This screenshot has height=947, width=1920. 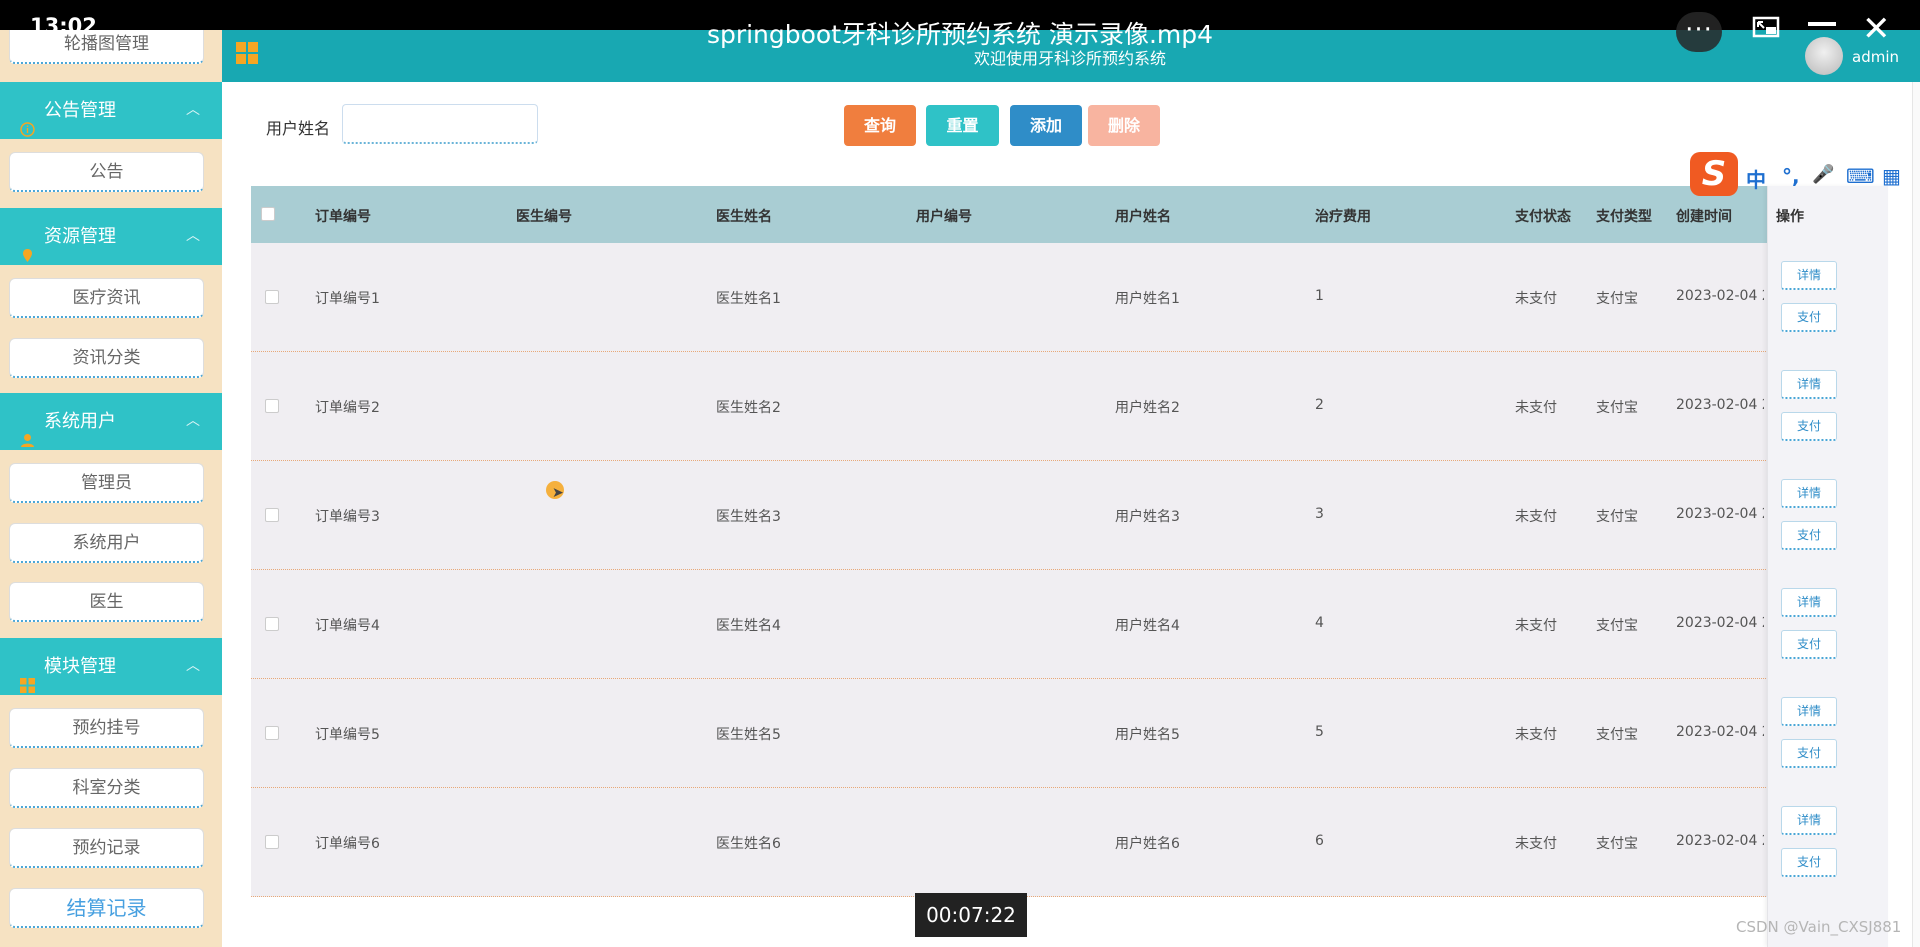 I want to click on col-user-name: 用户姓名, so click(x=1143, y=216).